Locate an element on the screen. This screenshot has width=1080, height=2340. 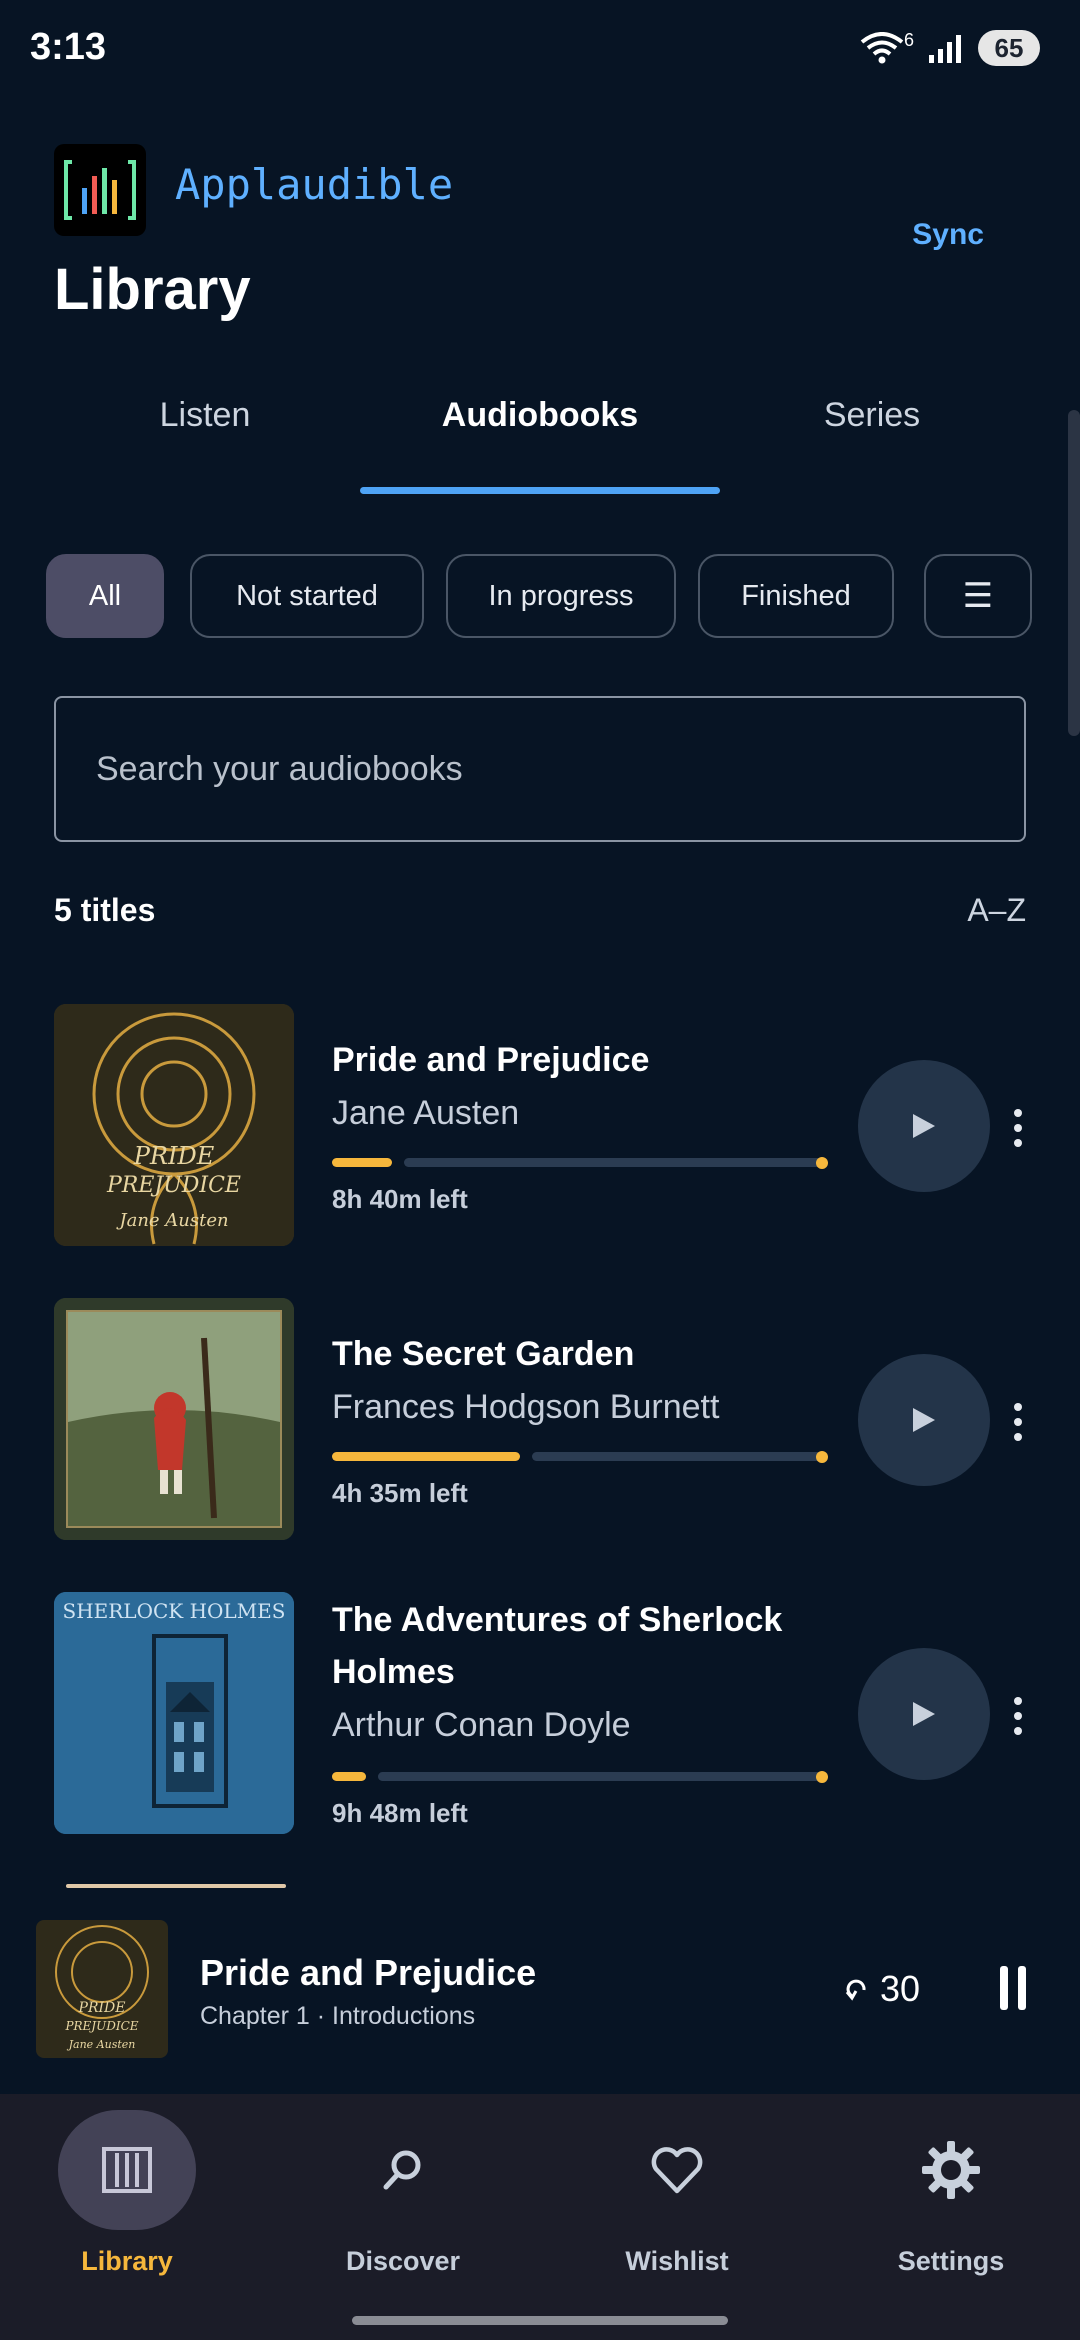
rewind-button: 30 is located at coordinates (882, 1989).